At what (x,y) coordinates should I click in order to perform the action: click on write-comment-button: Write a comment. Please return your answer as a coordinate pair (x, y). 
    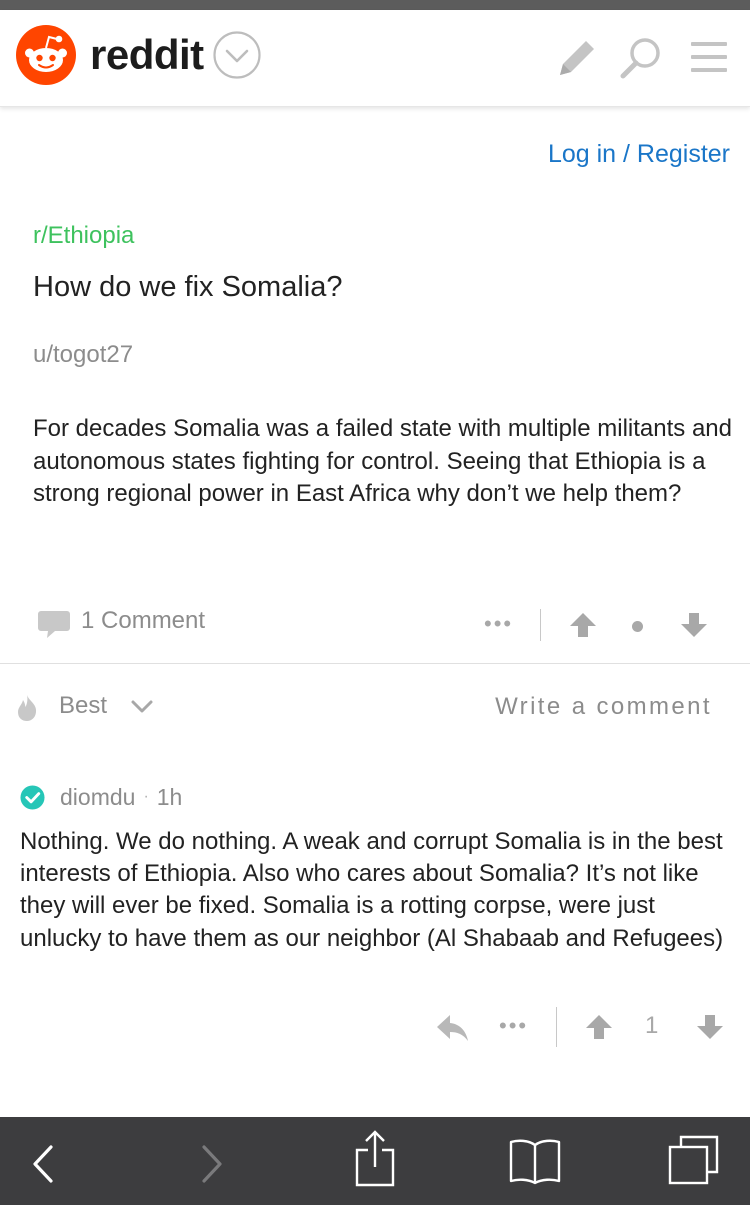
    Looking at the image, I should click on (603, 707).